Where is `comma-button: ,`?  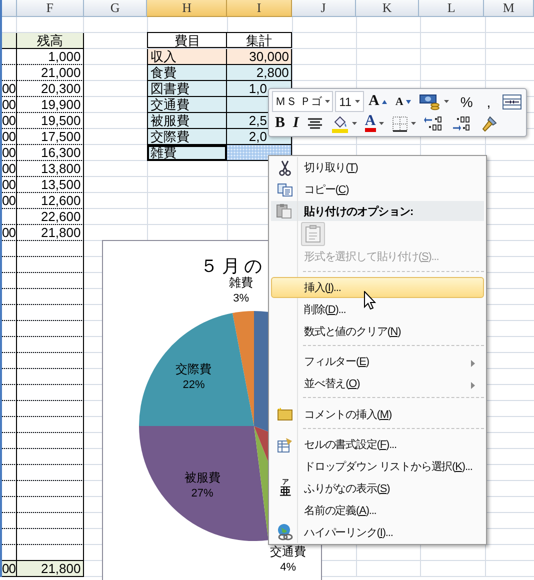 comma-button: , is located at coordinates (488, 101).